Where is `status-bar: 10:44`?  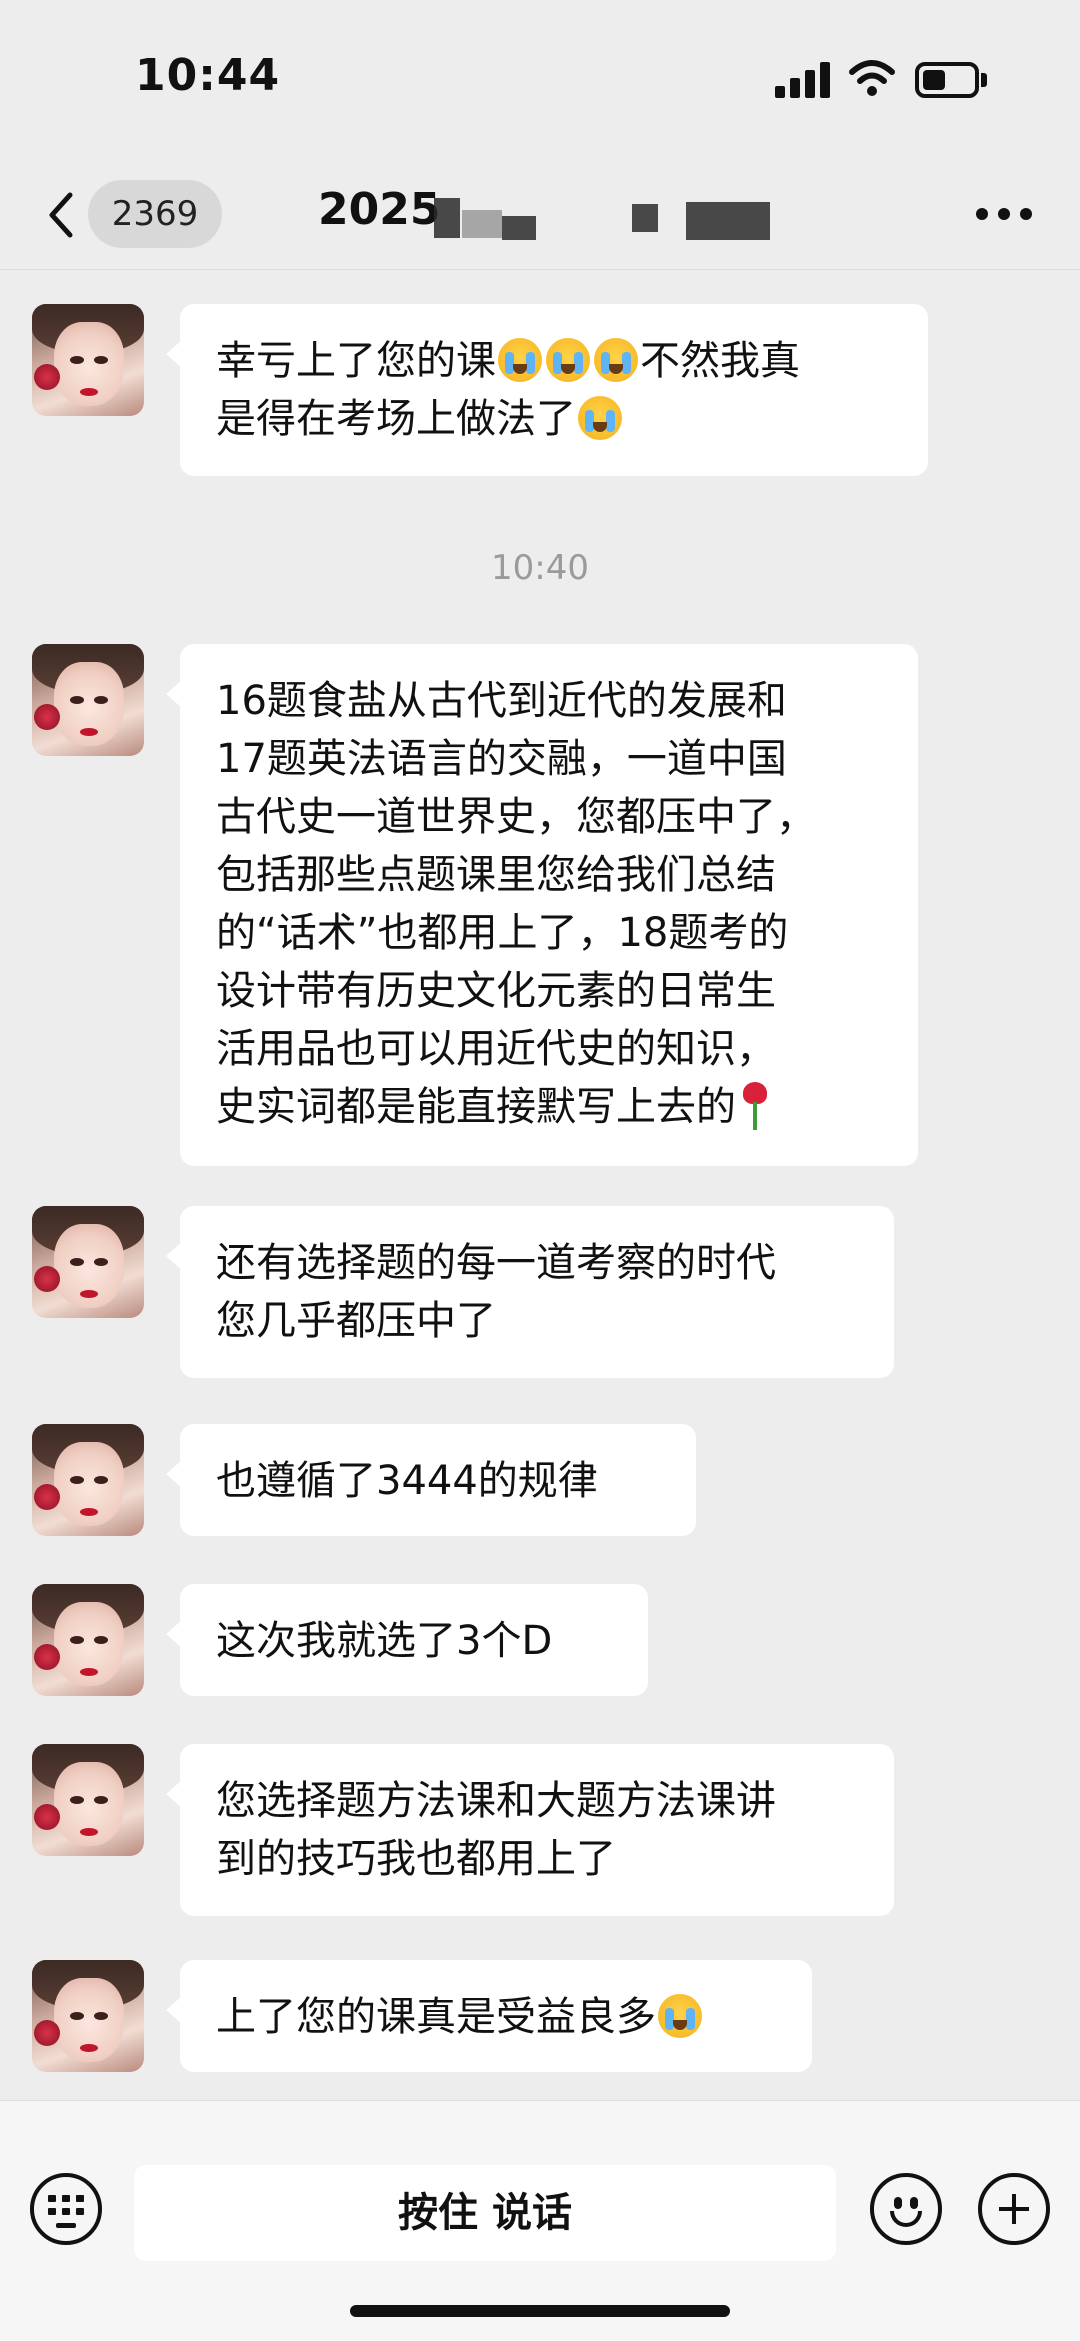
status-bar: 10:44 is located at coordinates (540, 80).